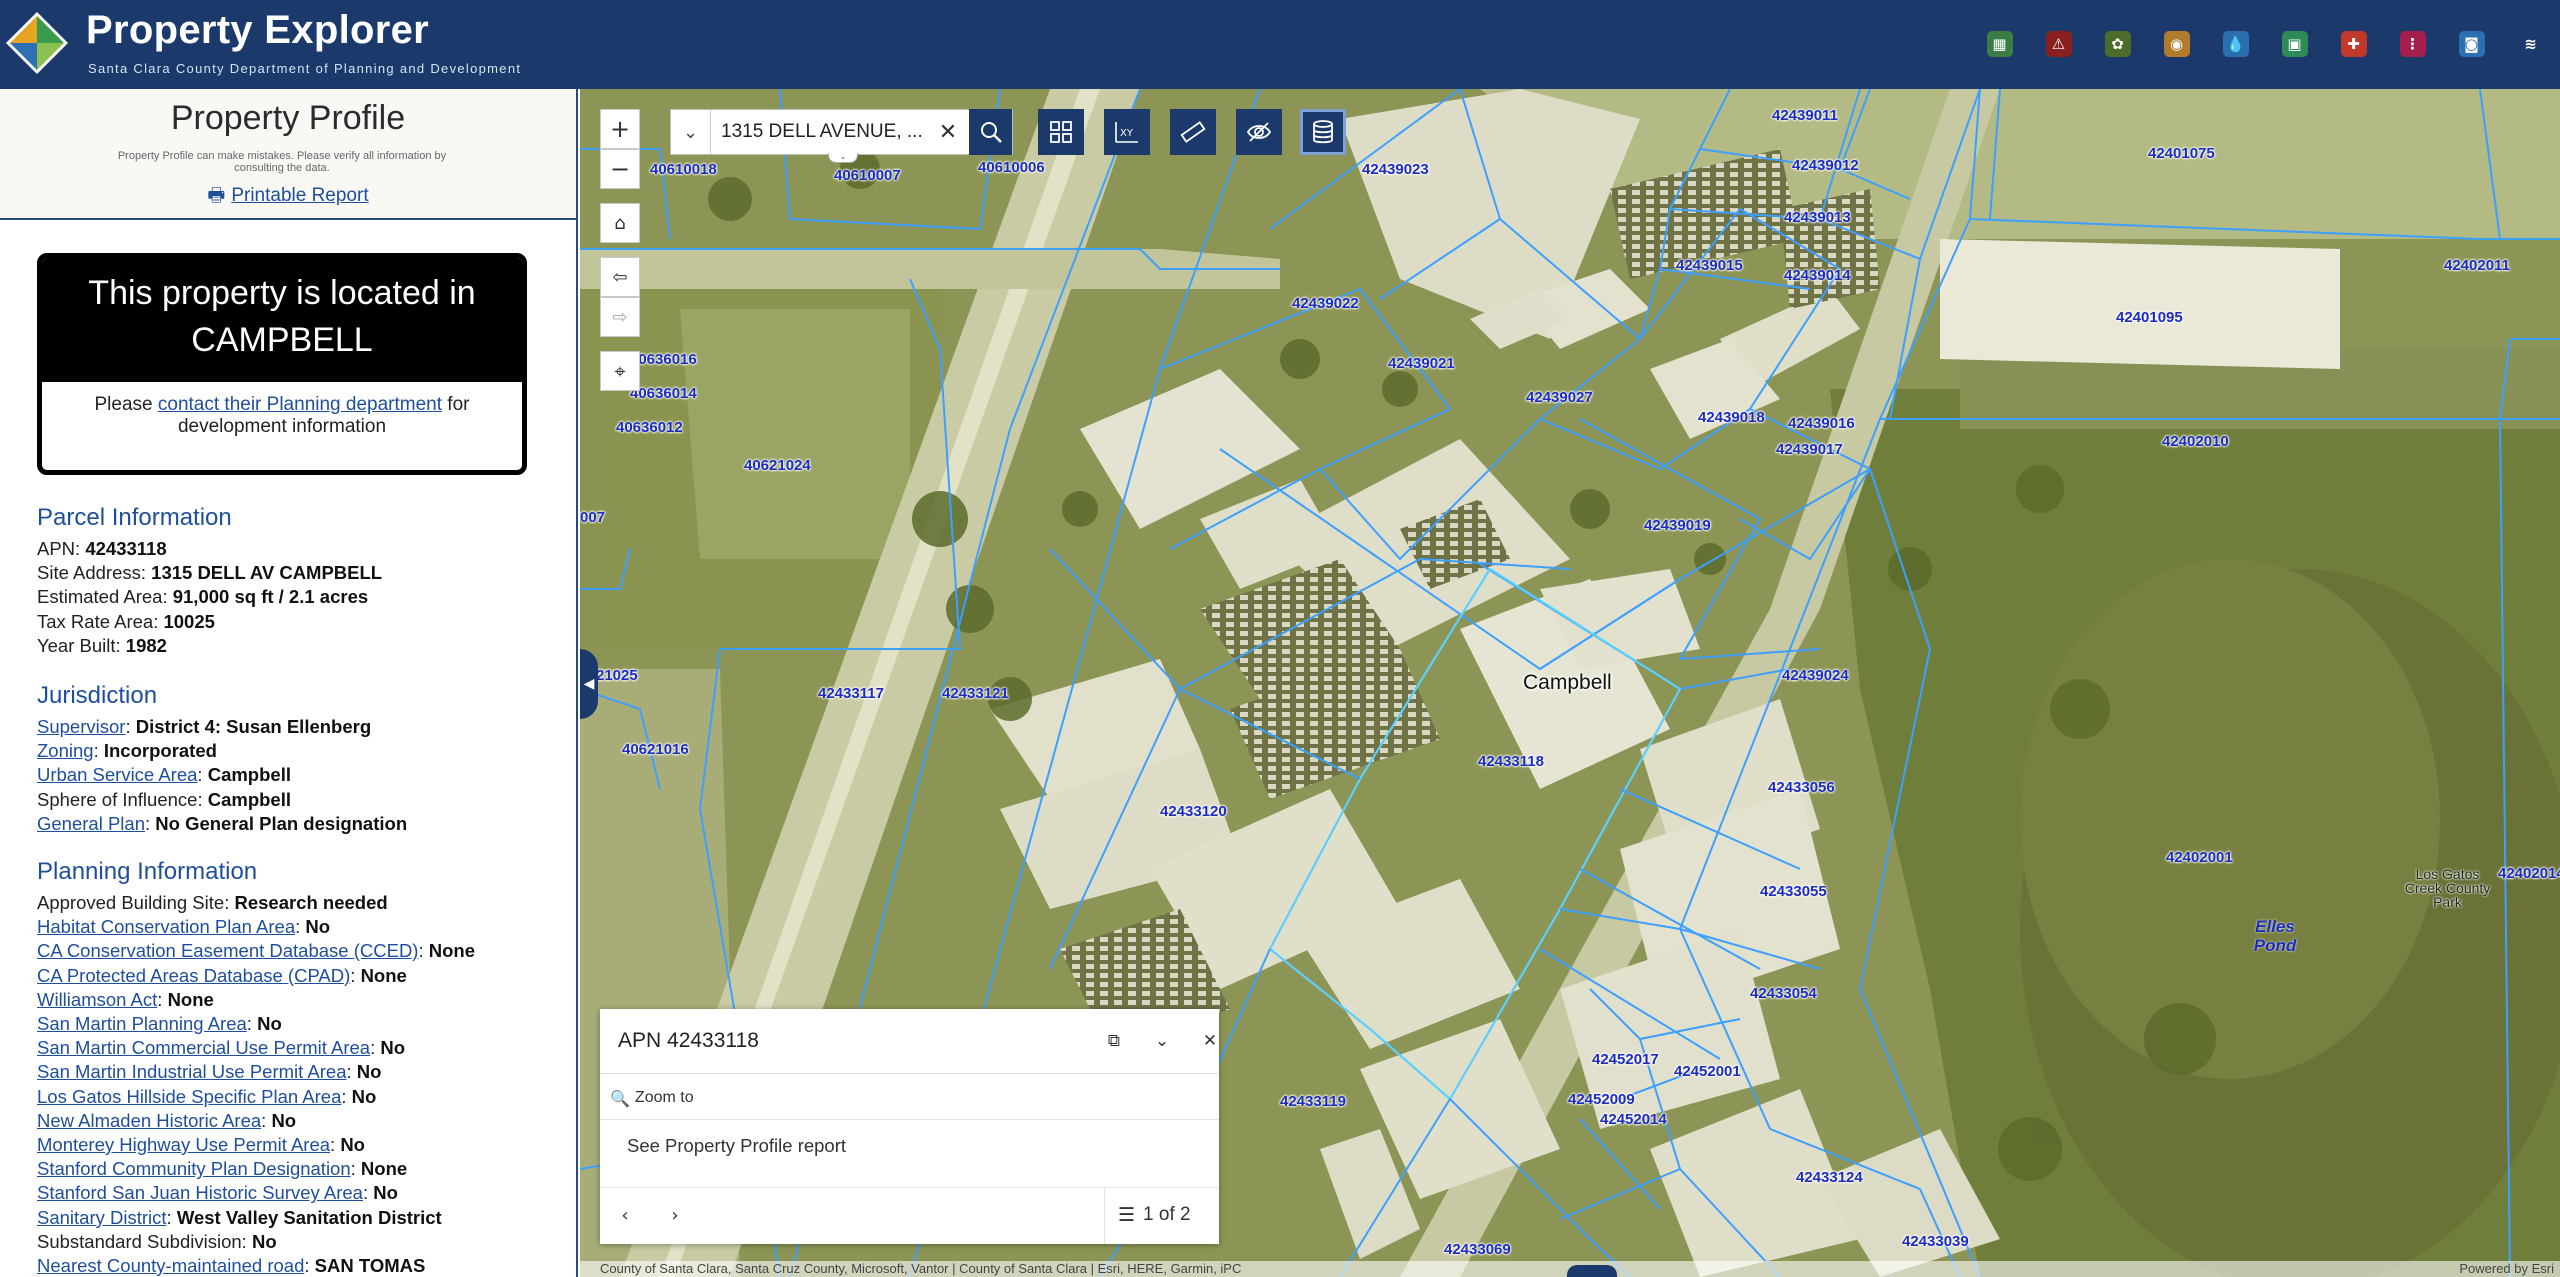  What do you see at coordinates (1709, 265) in the screenshot?
I see `parcel-map-label: 42439015` at bounding box center [1709, 265].